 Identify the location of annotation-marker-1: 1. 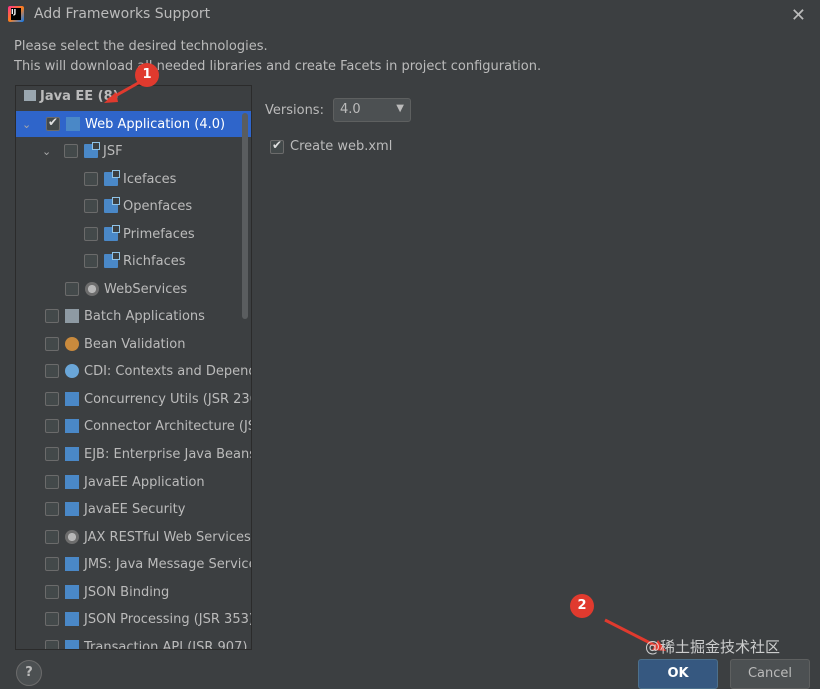
(147, 75).